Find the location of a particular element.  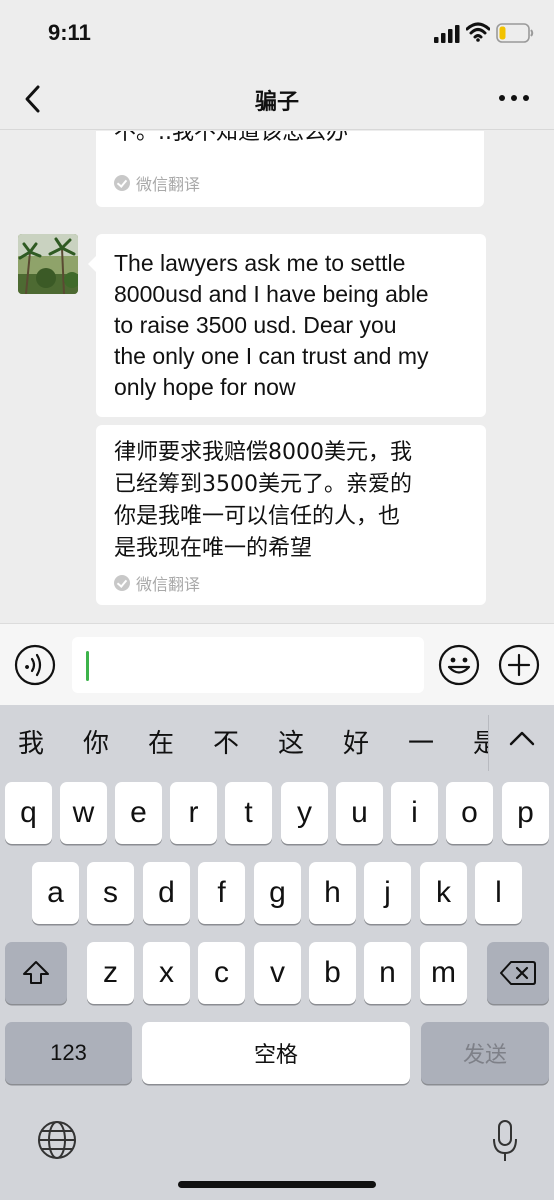

key-b: b is located at coordinates (332, 973).